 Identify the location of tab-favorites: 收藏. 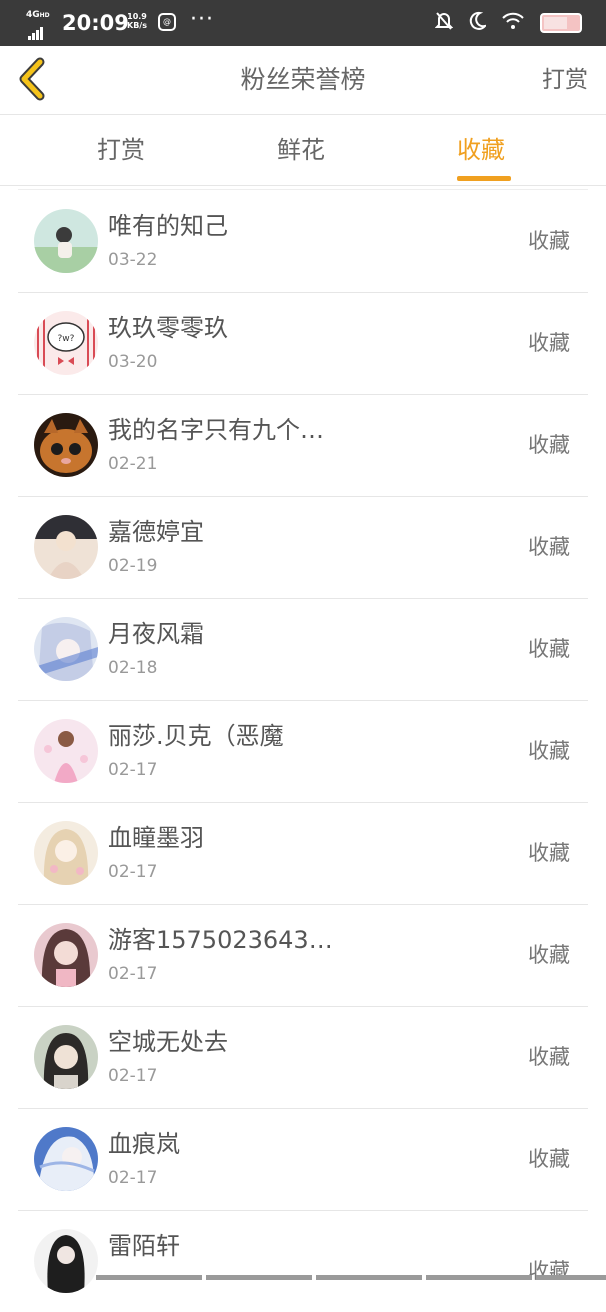
(481, 150).